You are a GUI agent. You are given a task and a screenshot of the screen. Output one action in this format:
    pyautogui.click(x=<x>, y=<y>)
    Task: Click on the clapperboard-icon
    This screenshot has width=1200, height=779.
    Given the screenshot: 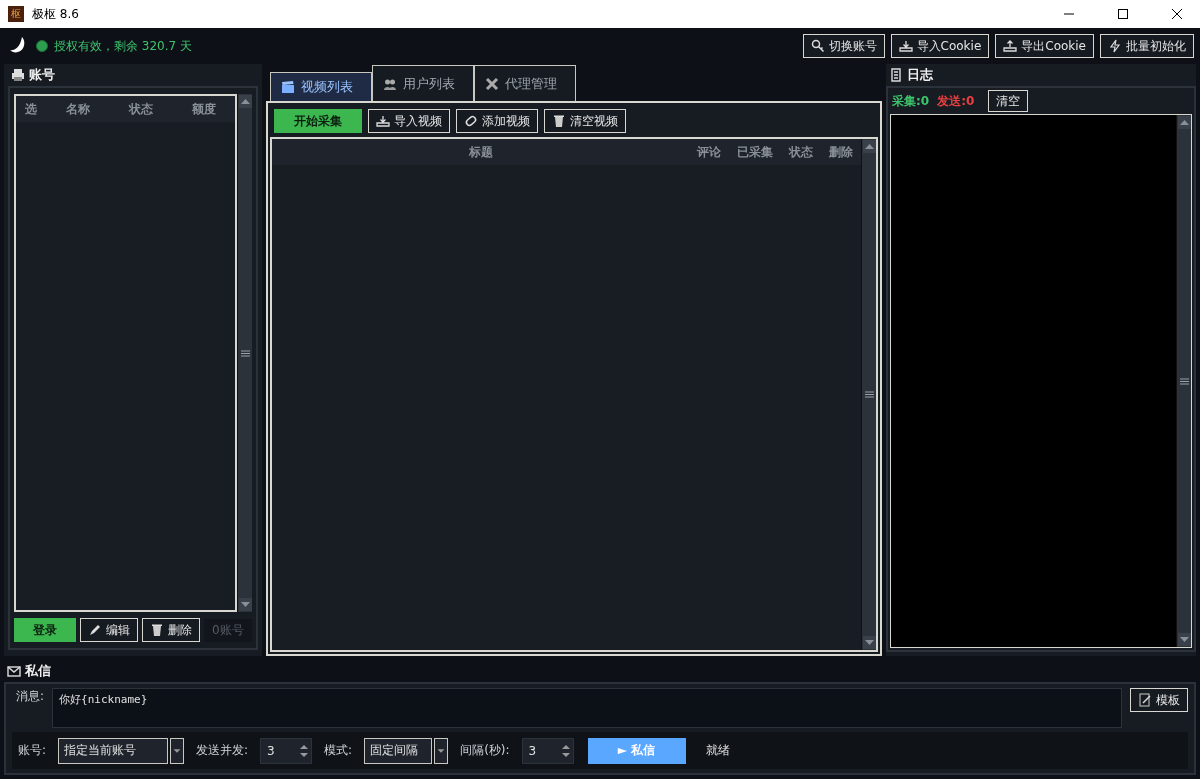 What is the action you would take?
    pyautogui.click(x=288, y=87)
    